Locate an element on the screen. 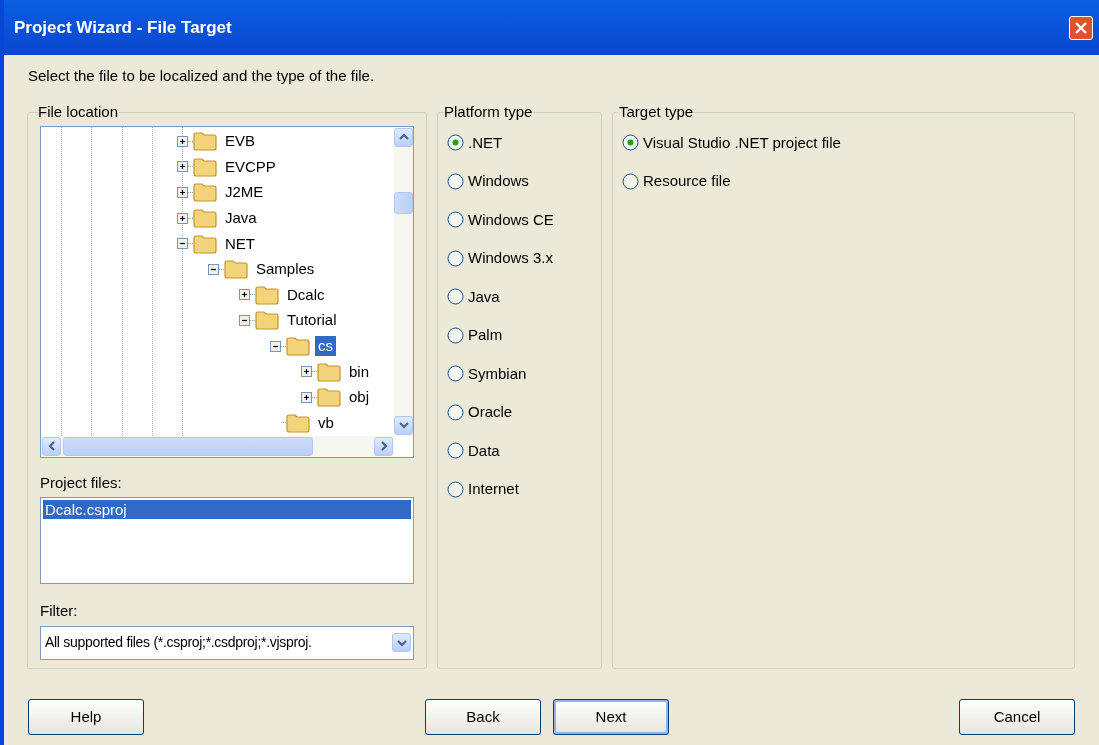  dialog-button: Back is located at coordinates (483, 717).